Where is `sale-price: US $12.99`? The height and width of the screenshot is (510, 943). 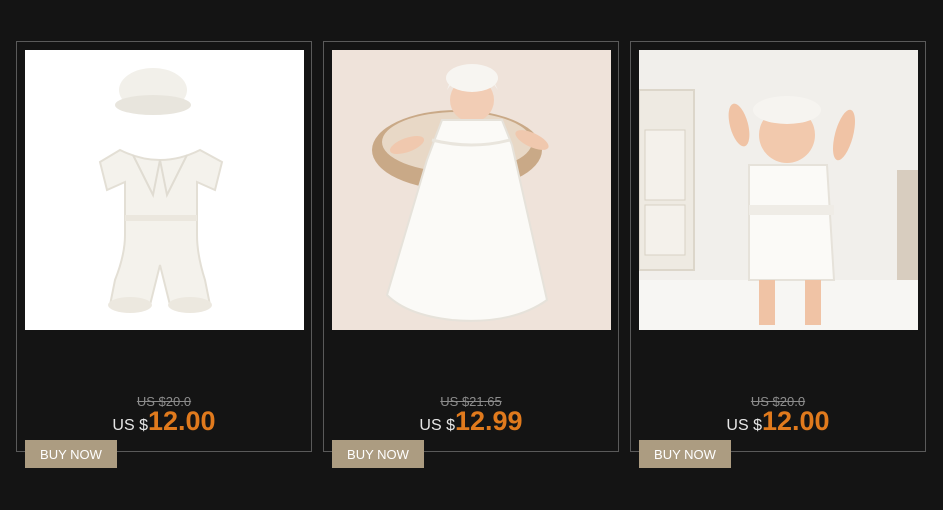
sale-price: US $12.99 is located at coordinates (471, 421).